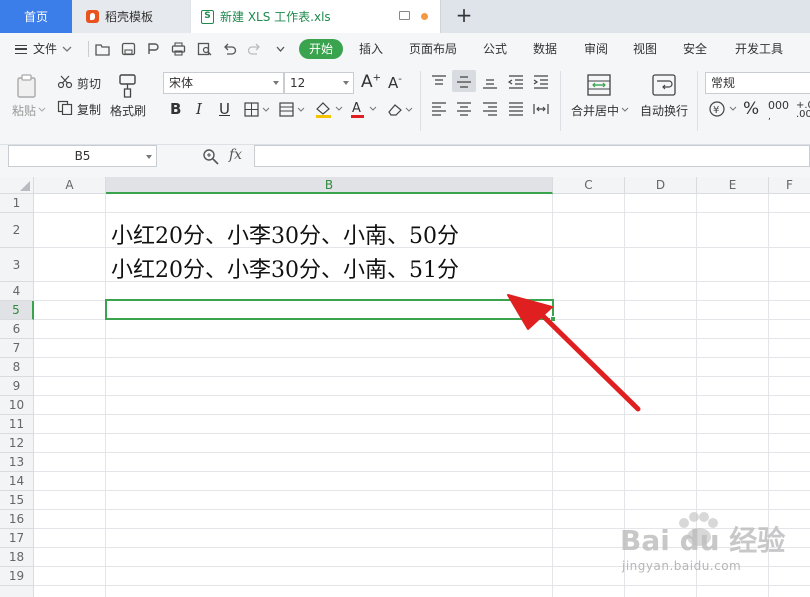 Image resolution: width=810 pixels, height=597 pixels. What do you see at coordinates (17, 591) in the screenshot?
I see `row-header` at bounding box center [17, 591].